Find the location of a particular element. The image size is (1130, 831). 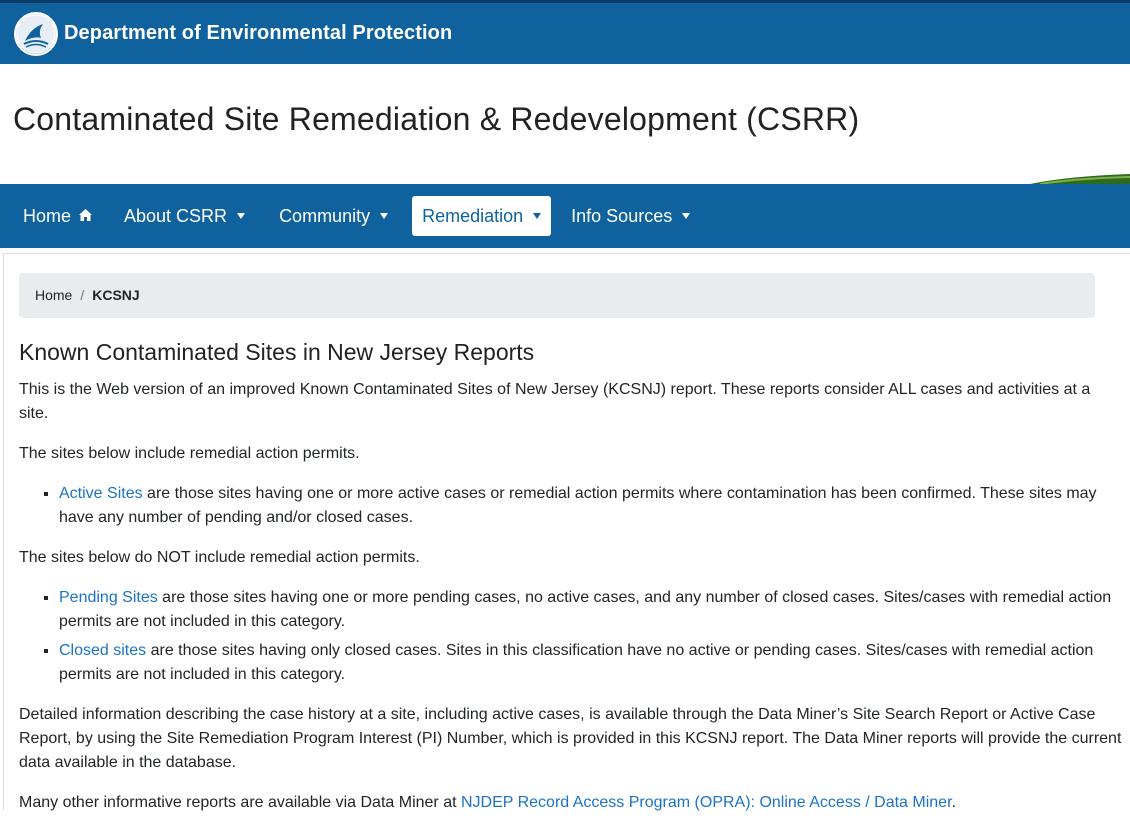

nj-seal-icon is located at coordinates (36, 33).